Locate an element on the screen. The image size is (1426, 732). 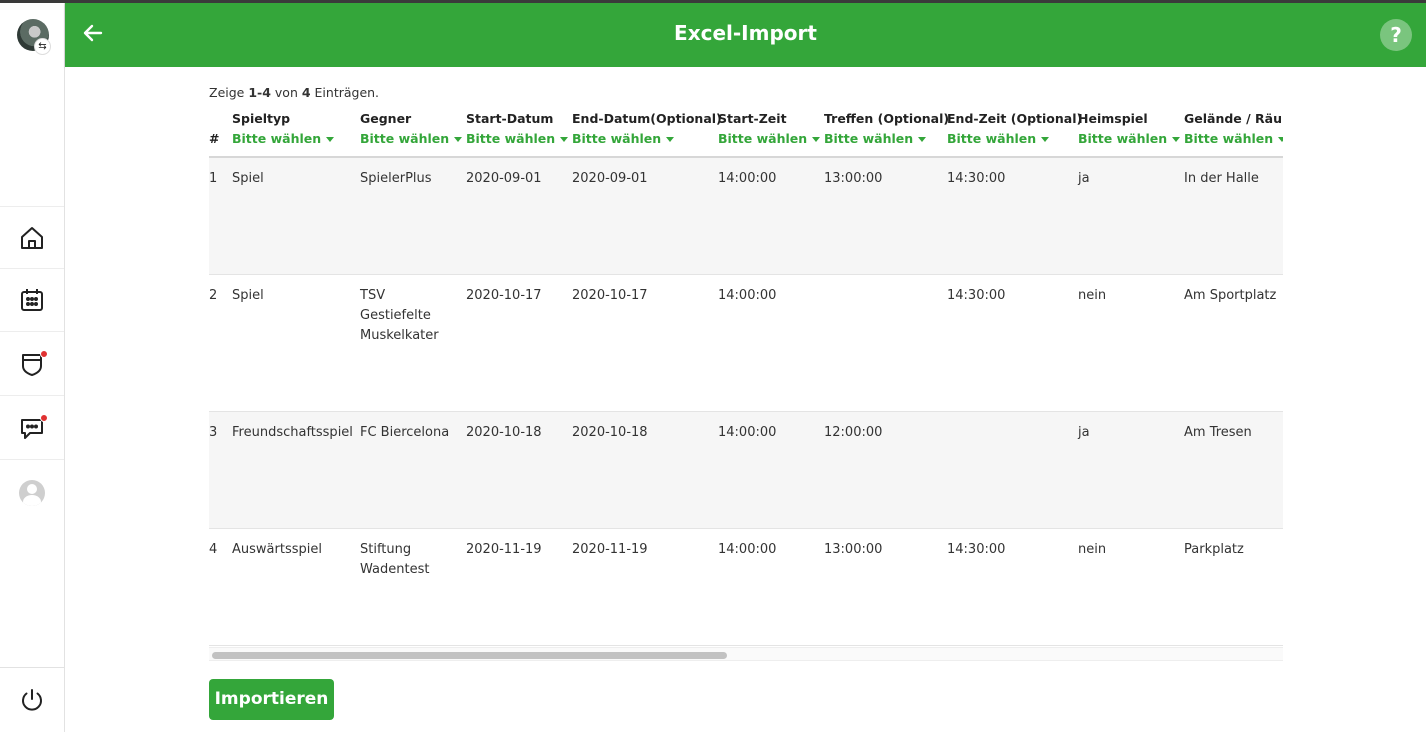
column-header: Gelände / RäumlichkeitBitte wählen is located at coordinates (1233, 132).